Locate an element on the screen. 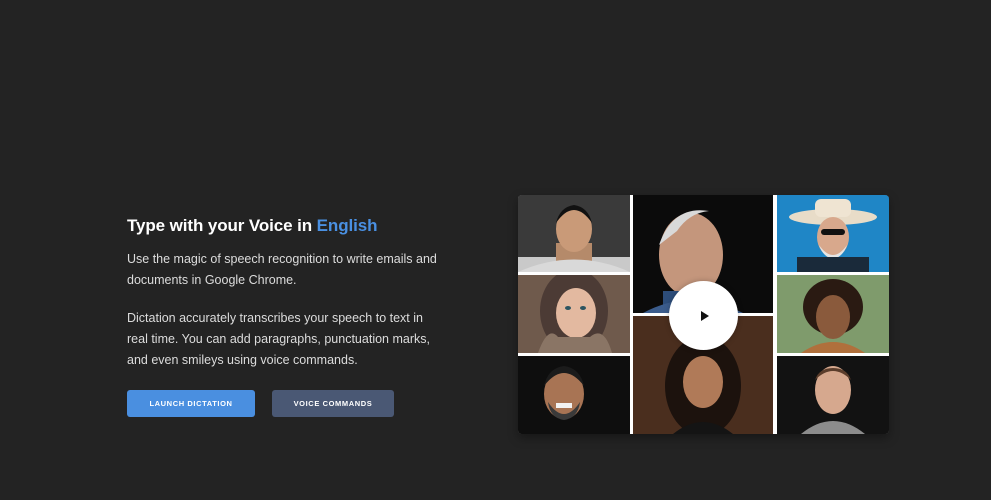  portrait-woman-curly-hair is located at coordinates (833, 314).